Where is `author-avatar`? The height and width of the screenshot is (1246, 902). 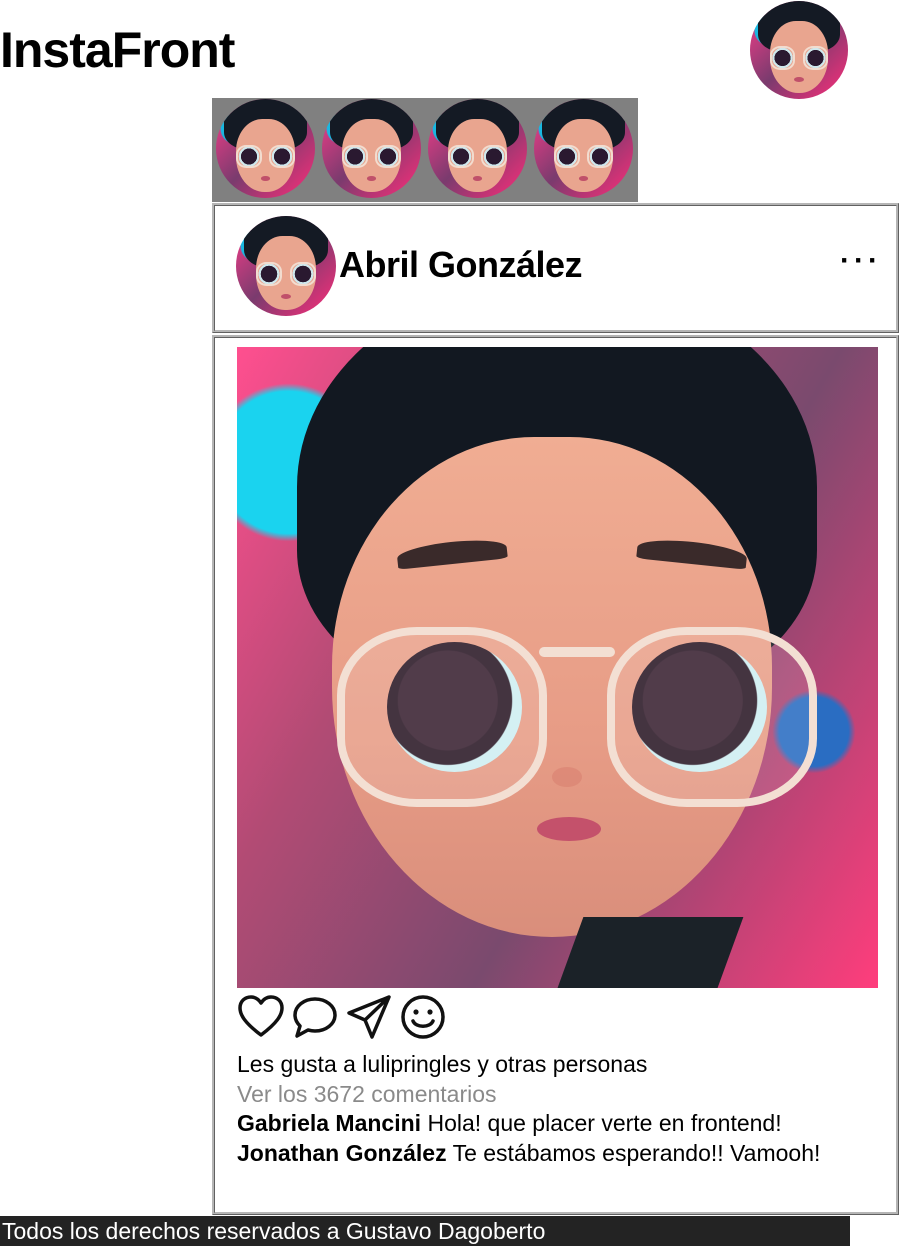
author-avatar is located at coordinates (286, 266).